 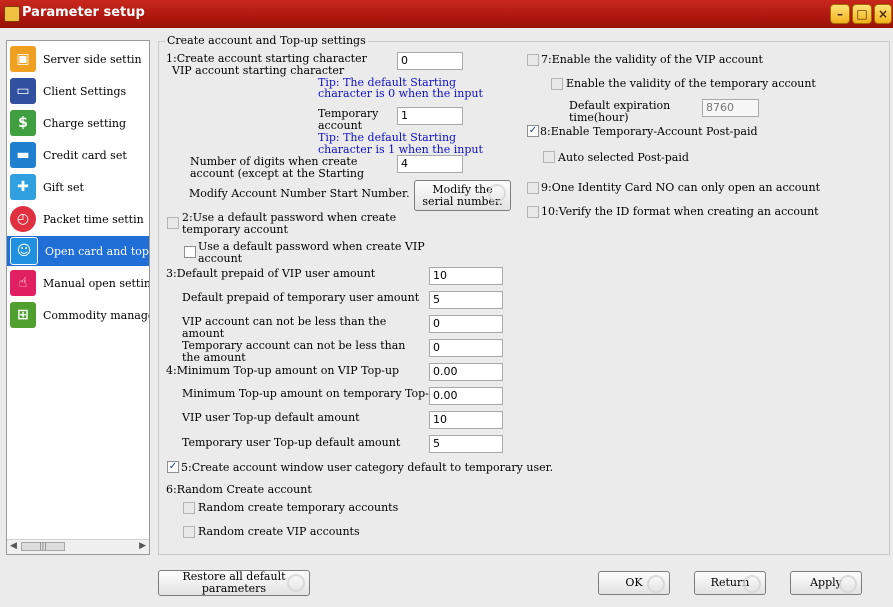 I want to click on tip-1-line-2: character is 0 when the input, so click(x=400, y=93).